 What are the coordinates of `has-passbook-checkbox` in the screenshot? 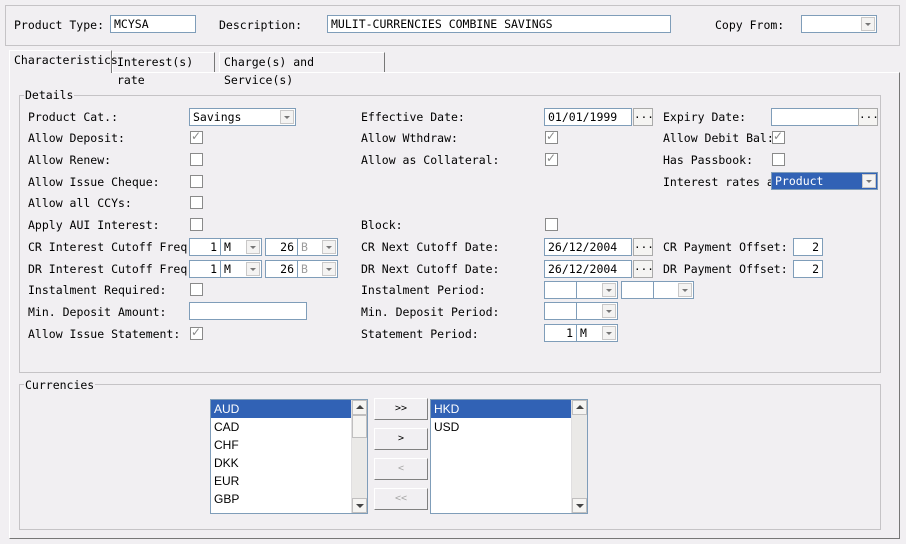 It's located at (778, 159).